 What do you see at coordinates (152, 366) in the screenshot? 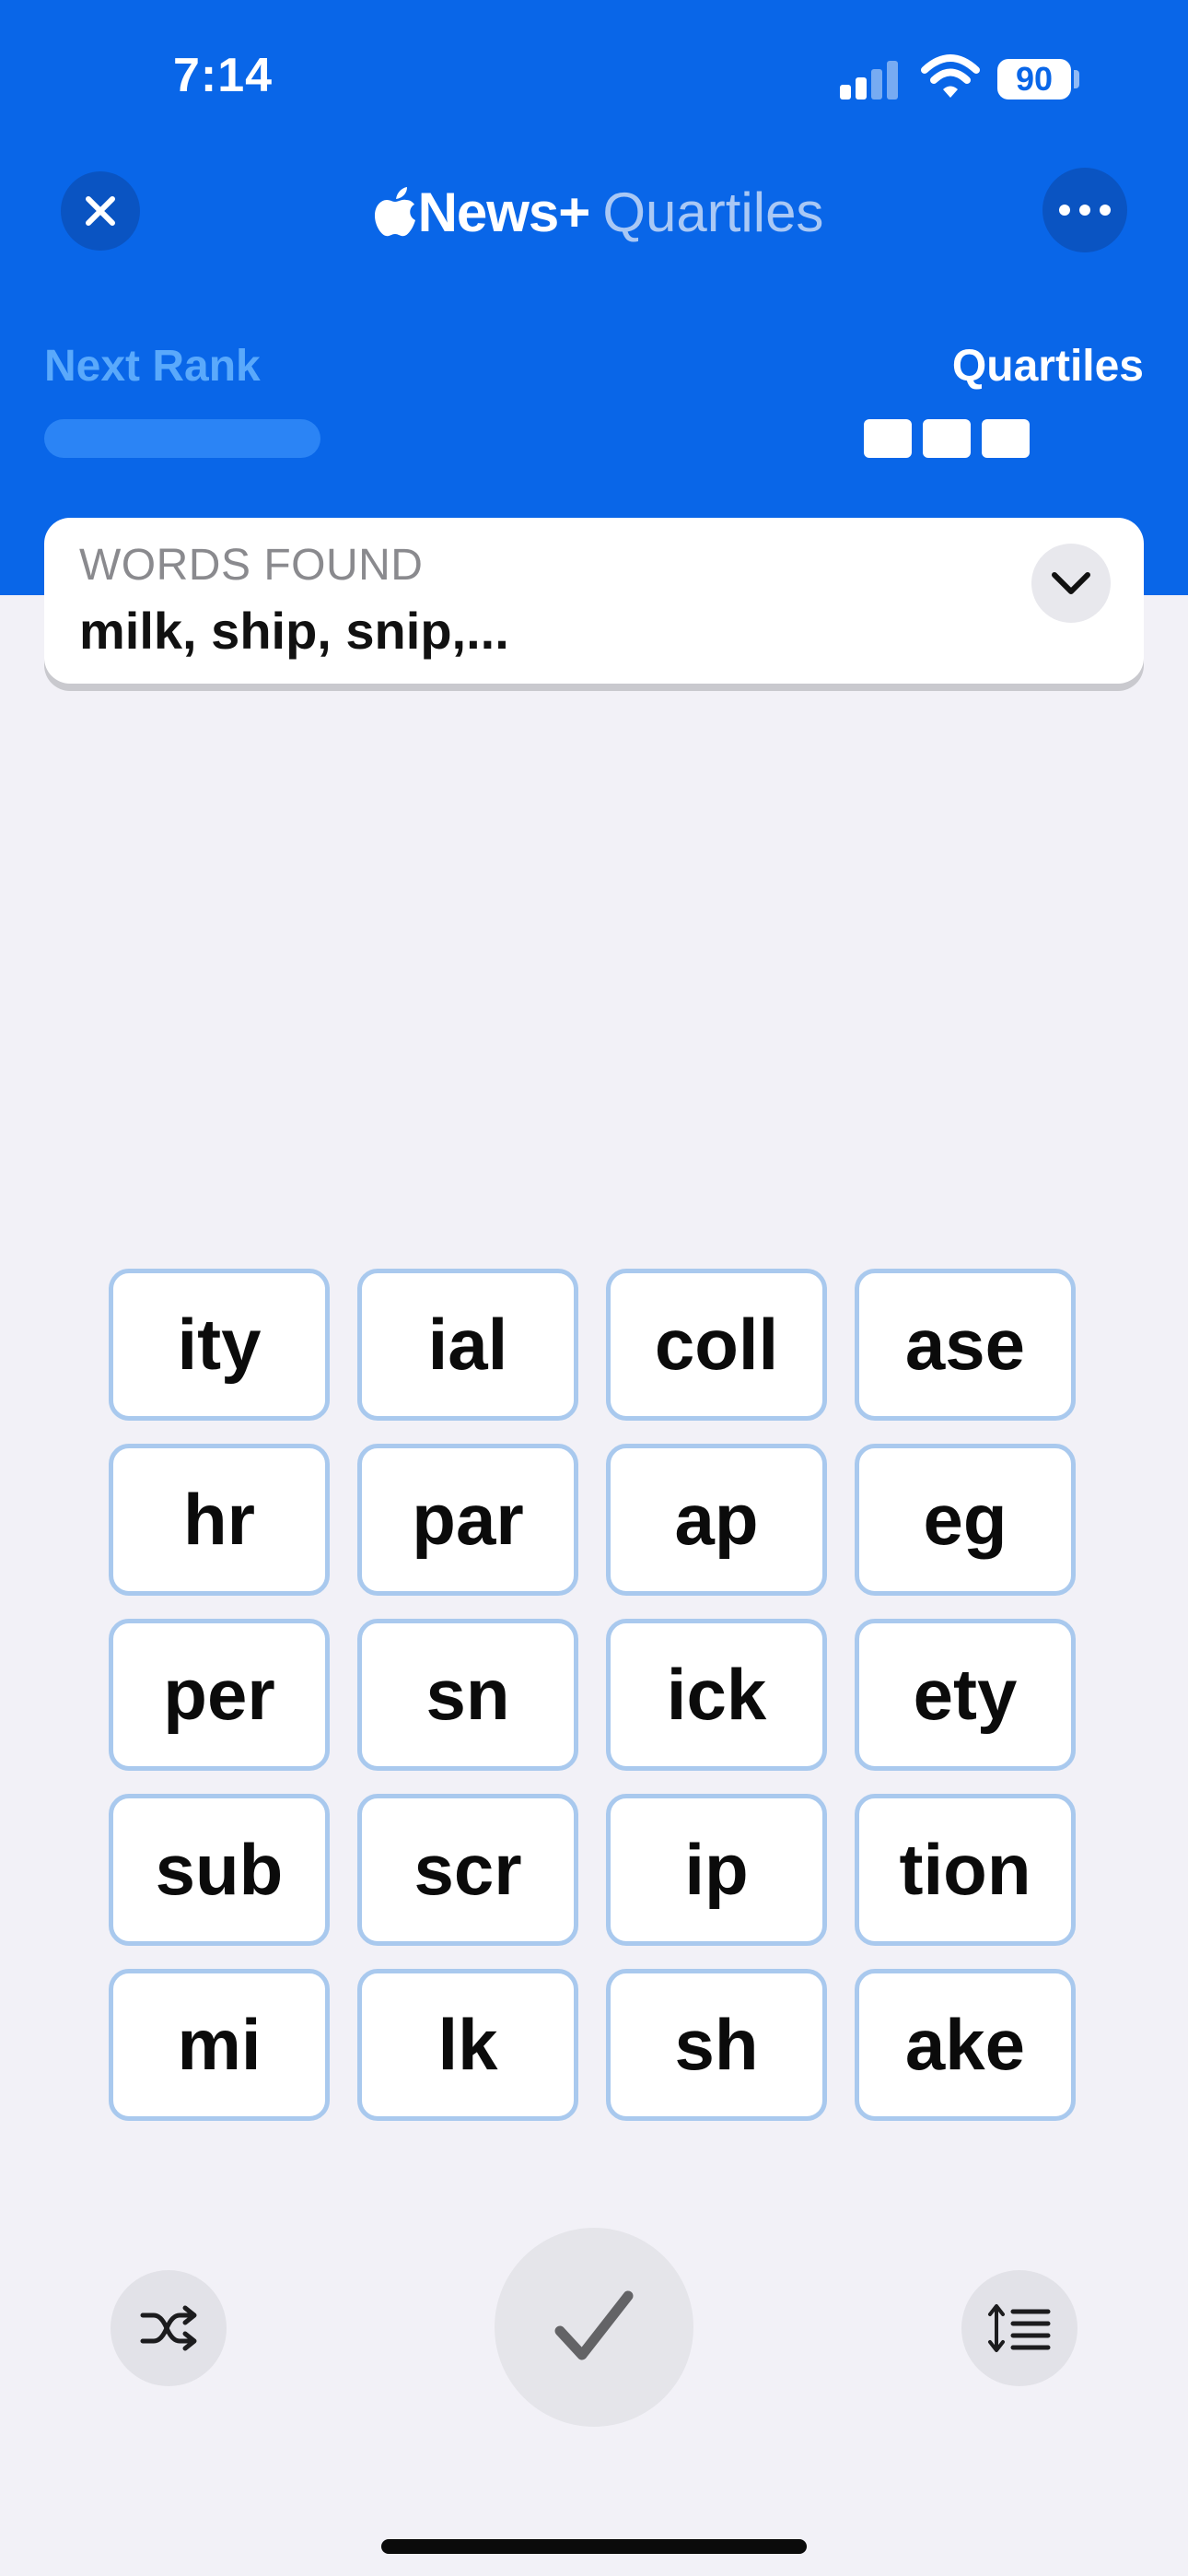
I see `next-rank-label: Next Rank` at bounding box center [152, 366].